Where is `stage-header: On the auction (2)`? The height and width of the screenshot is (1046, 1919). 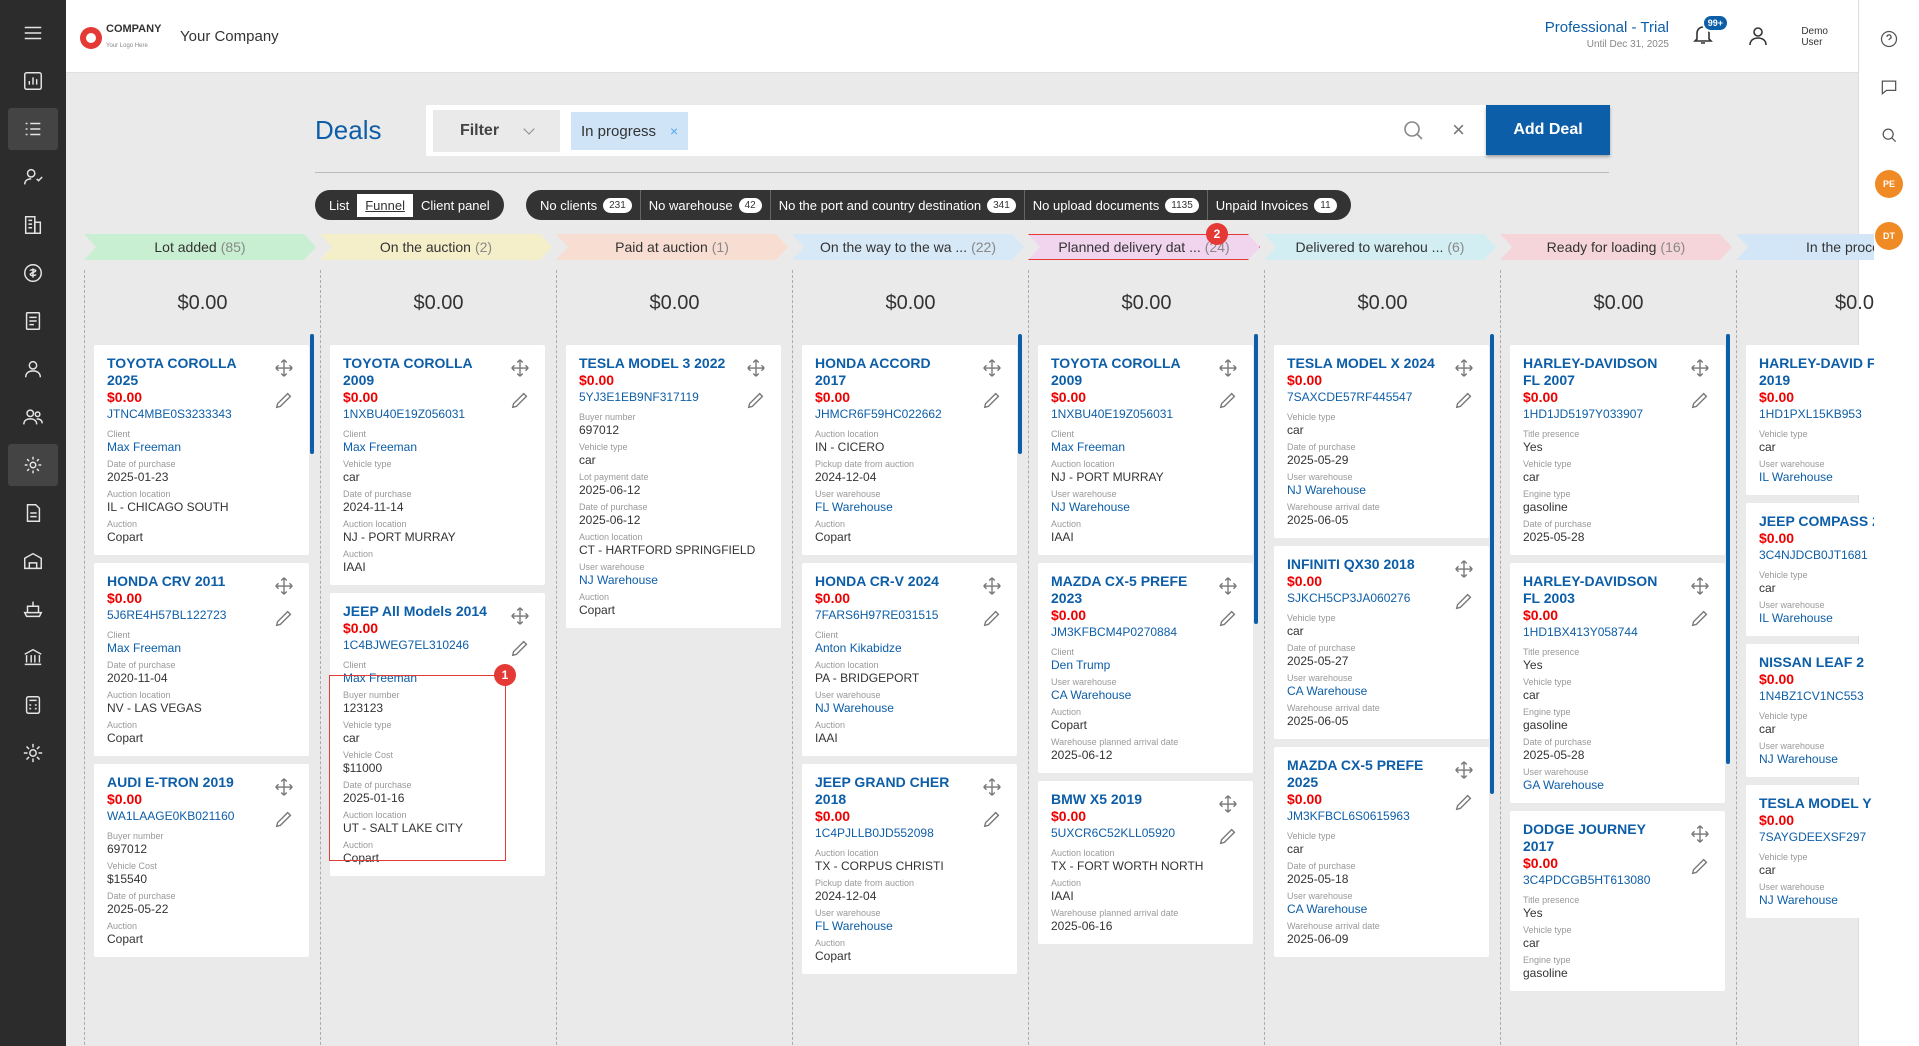 stage-header: On the auction (2) is located at coordinates (436, 247).